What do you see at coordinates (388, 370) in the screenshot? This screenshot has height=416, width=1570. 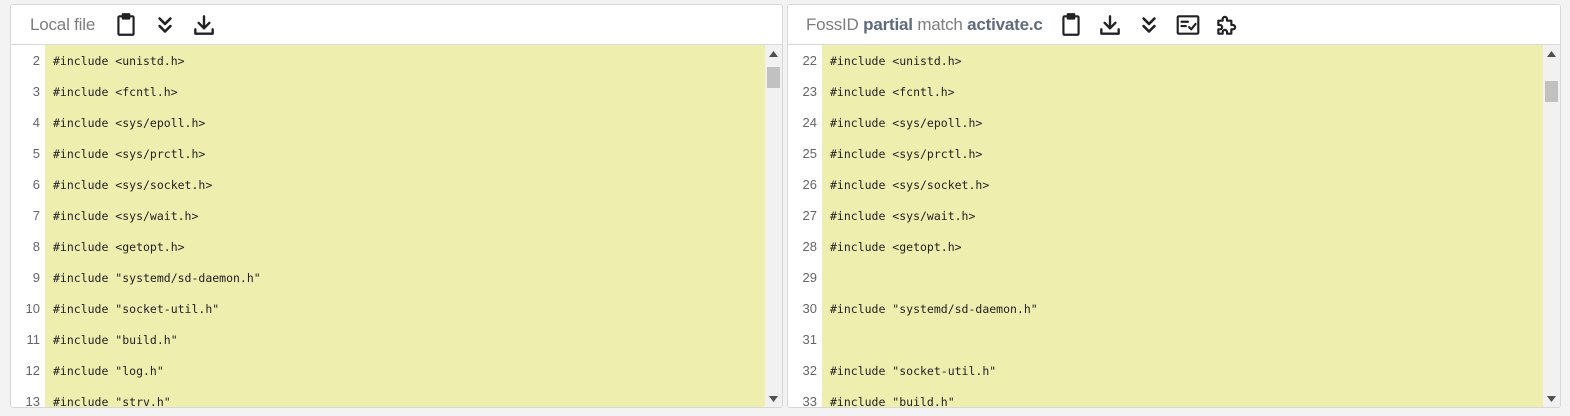 I see `code-line: 12 #include "log.h"` at bounding box center [388, 370].